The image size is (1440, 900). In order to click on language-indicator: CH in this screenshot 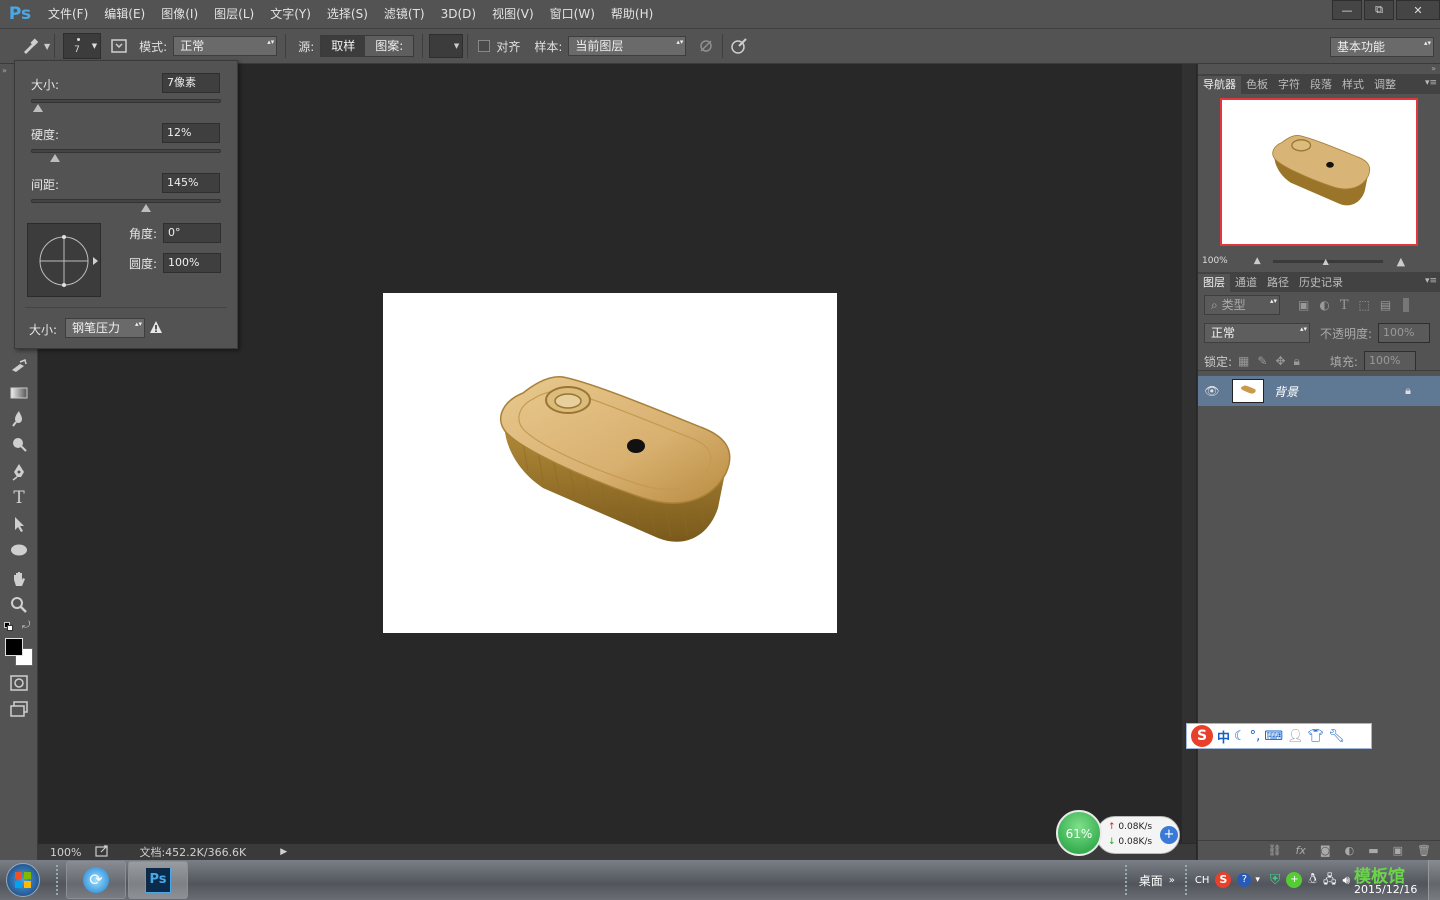, I will do `click(1202, 880)`.